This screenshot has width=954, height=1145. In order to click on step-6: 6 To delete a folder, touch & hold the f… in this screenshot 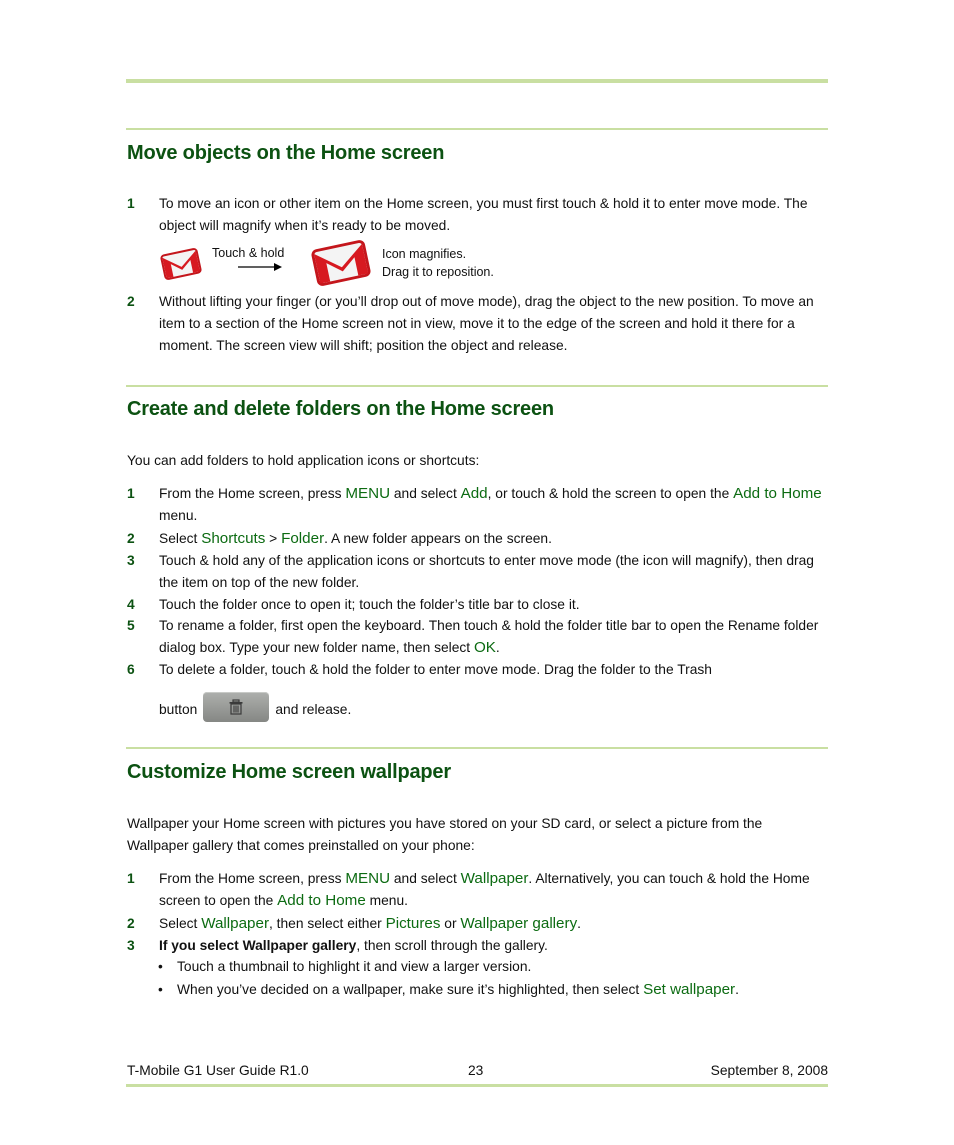, I will do `click(477, 692)`.